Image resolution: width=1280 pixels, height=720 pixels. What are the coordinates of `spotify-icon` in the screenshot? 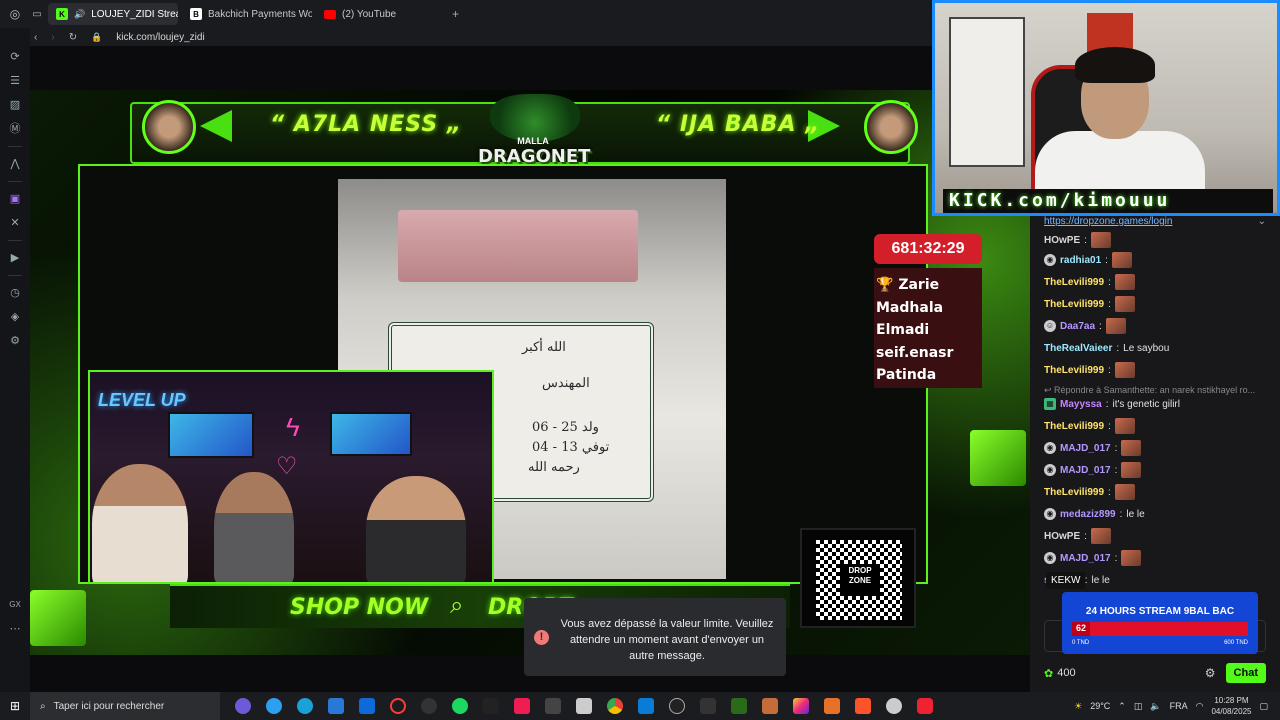 It's located at (460, 706).